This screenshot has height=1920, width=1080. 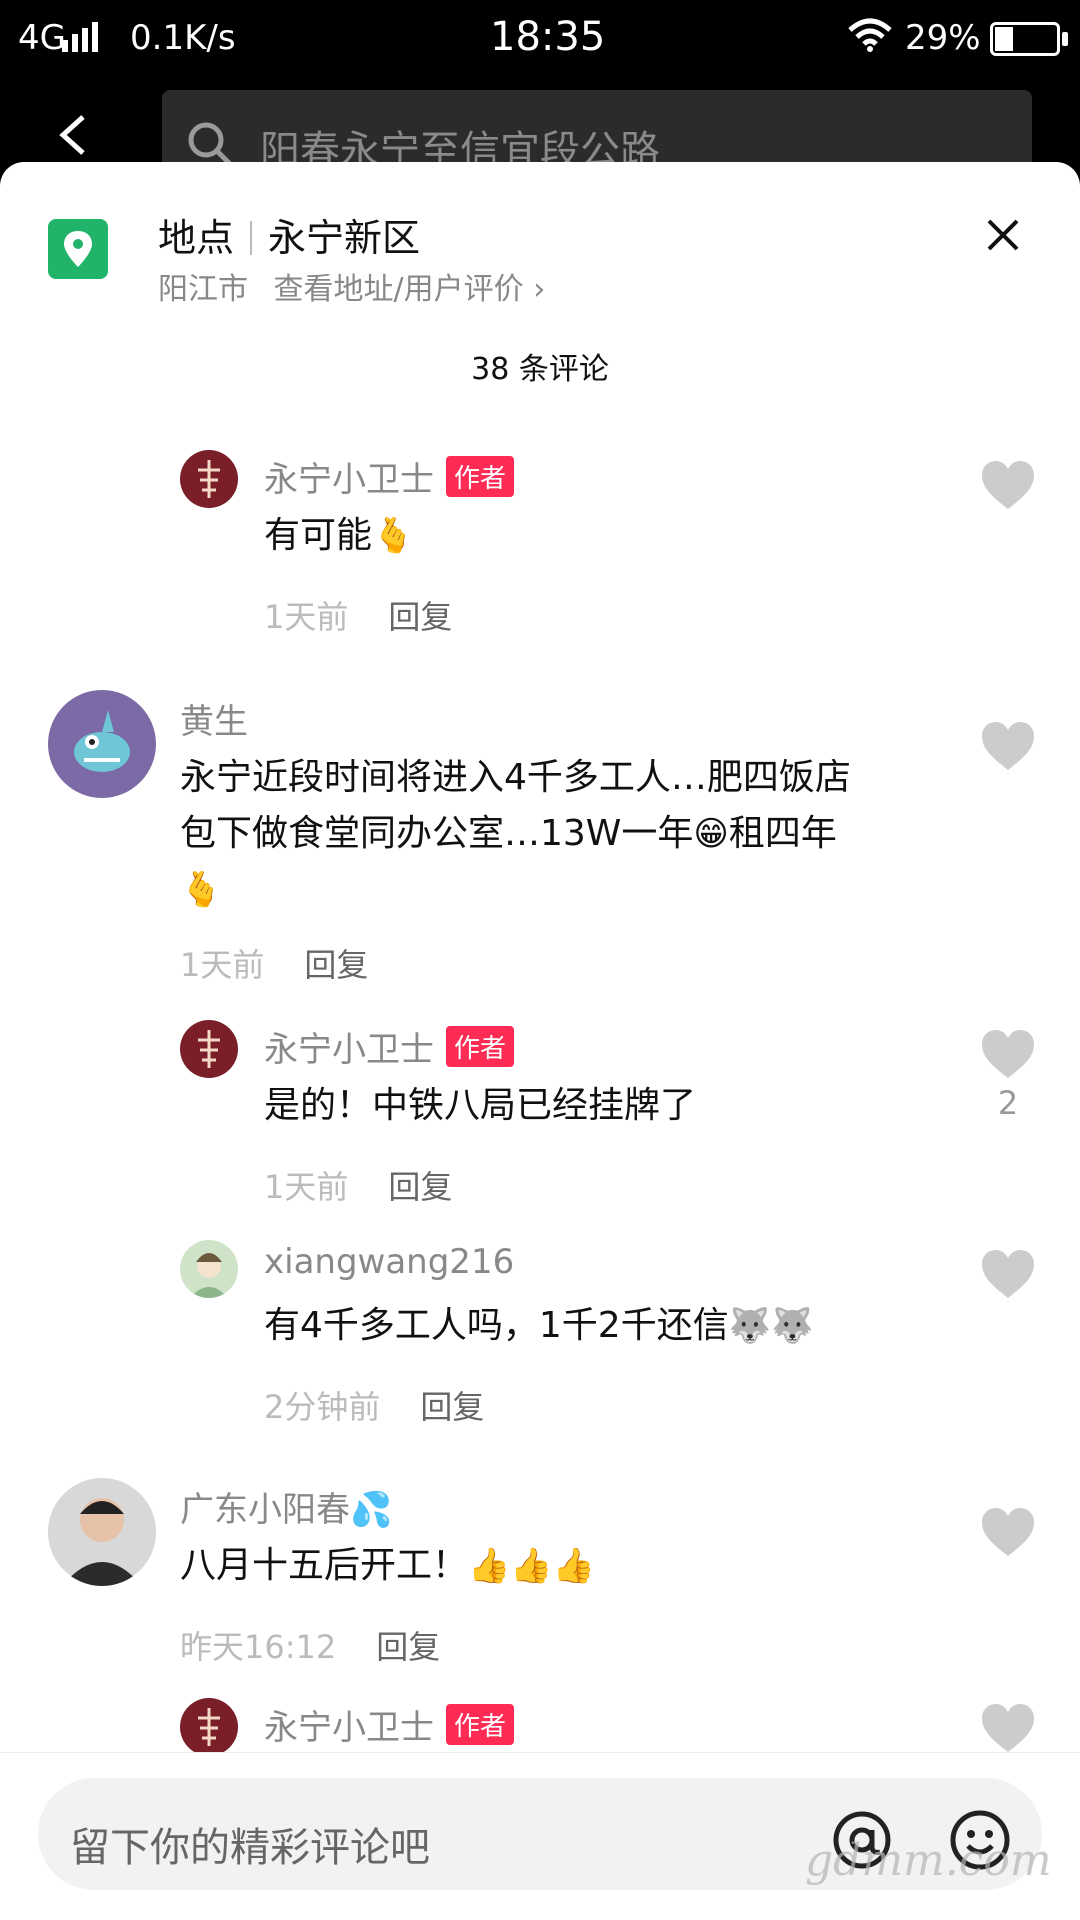 What do you see at coordinates (344, 238) in the screenshot?
I see `location-name: 永宁新区` at bounding box center [344, 238].